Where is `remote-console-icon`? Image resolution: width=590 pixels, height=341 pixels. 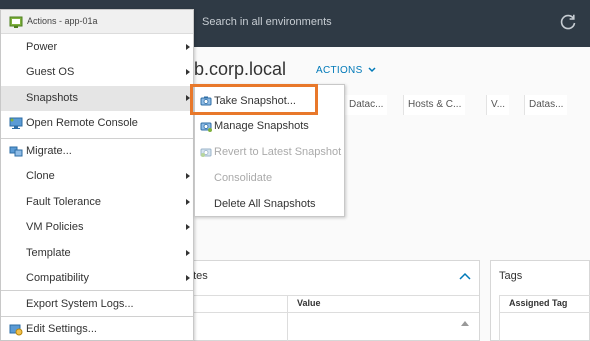
remote-console-icon is located at coordinates (16, 123).